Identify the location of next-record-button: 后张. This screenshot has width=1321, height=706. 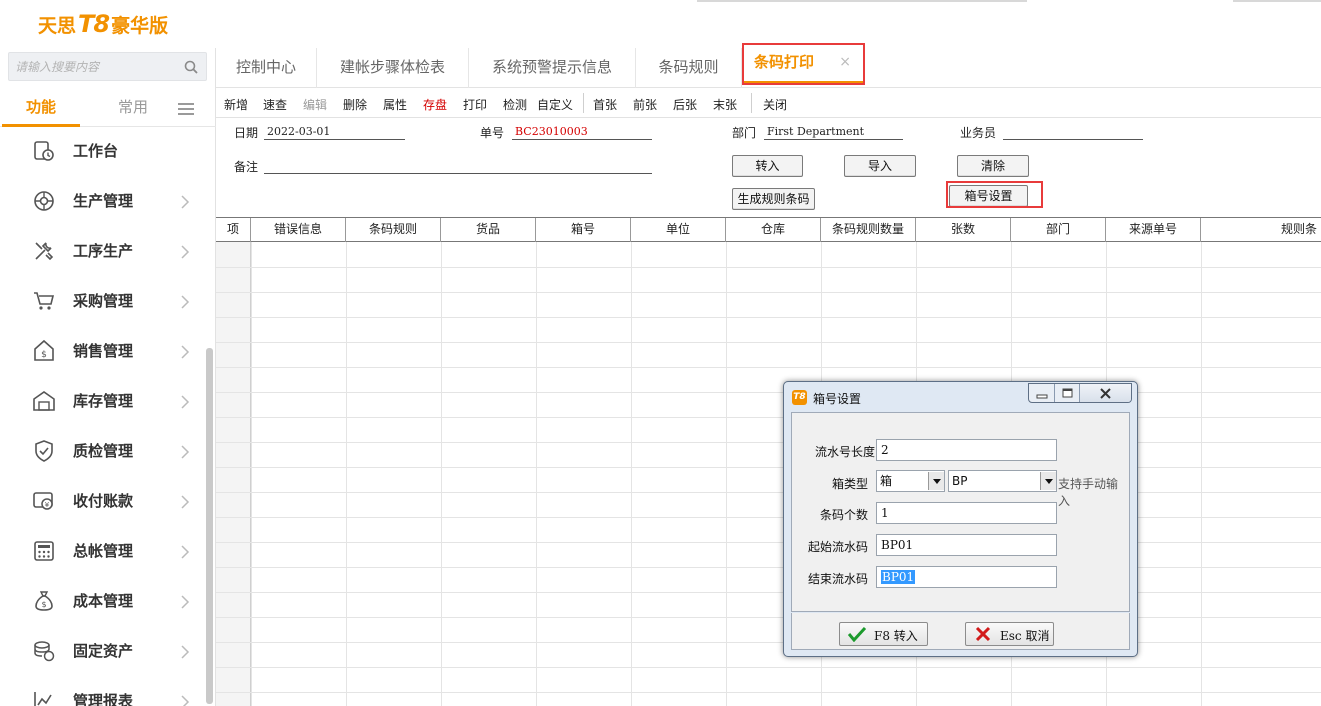
(685, 104).